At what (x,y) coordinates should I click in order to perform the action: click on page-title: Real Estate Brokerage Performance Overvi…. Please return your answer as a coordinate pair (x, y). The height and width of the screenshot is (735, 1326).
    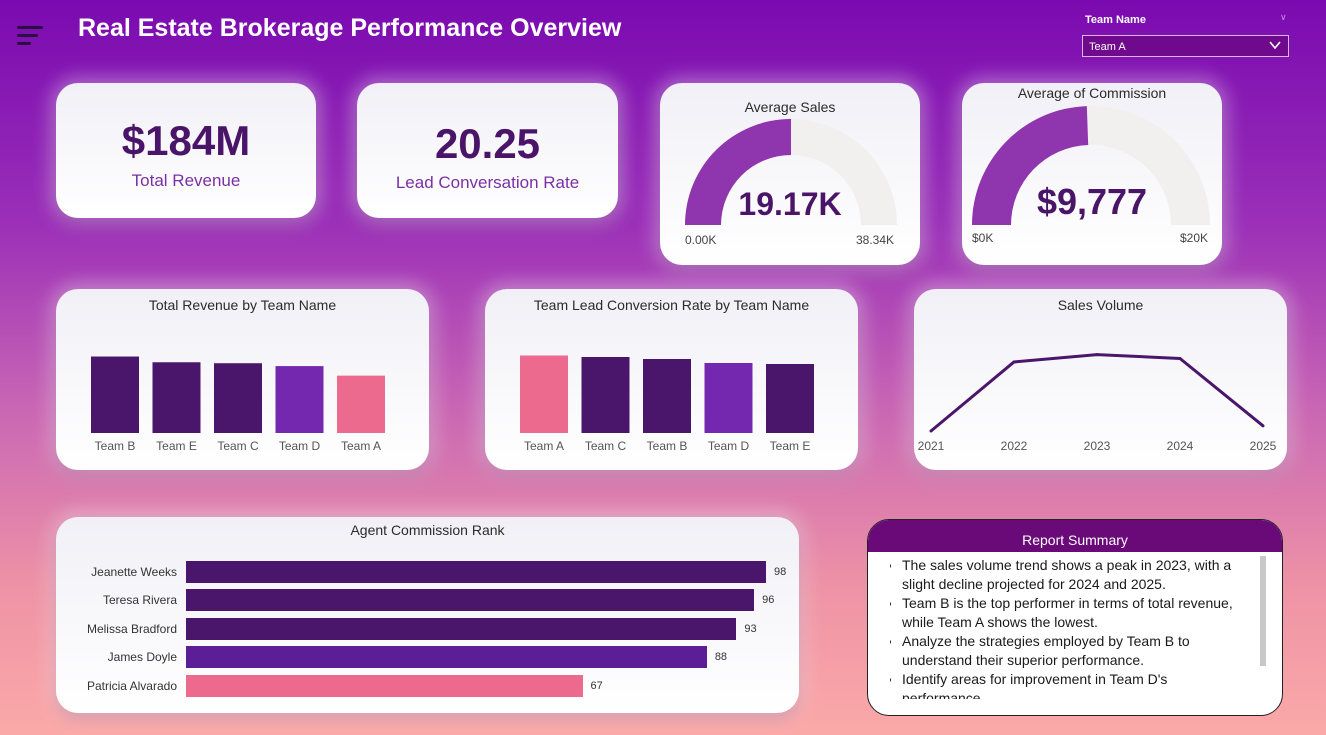
    Looking at the image, I should click on (350, 28).